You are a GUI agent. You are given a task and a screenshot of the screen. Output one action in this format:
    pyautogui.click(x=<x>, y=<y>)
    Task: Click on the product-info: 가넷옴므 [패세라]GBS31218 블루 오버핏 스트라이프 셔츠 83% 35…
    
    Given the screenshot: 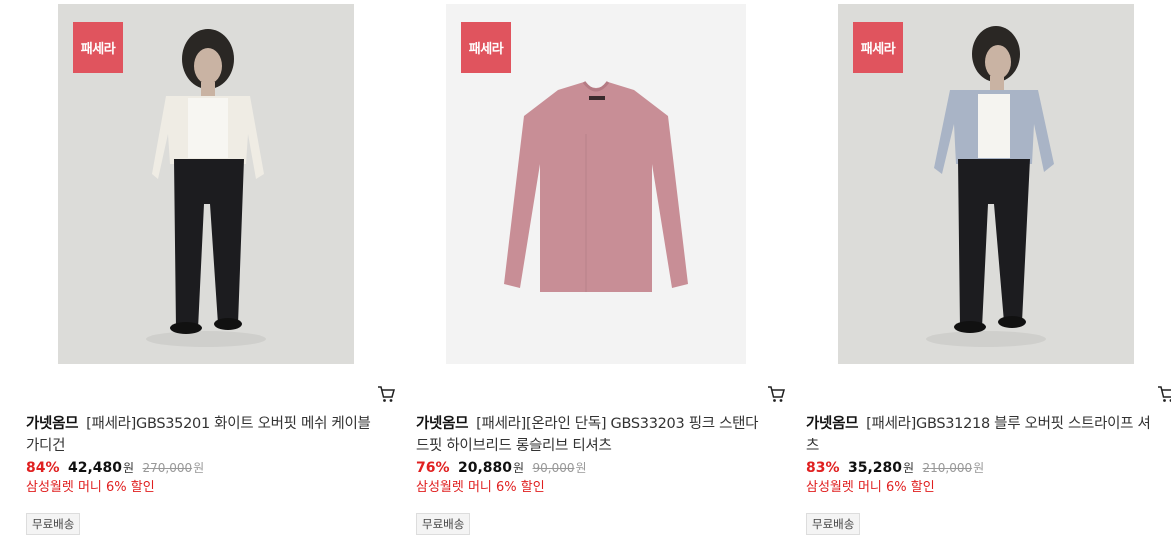 What is the action you would take?
    pyautogui.click(x=983, y=474)
    